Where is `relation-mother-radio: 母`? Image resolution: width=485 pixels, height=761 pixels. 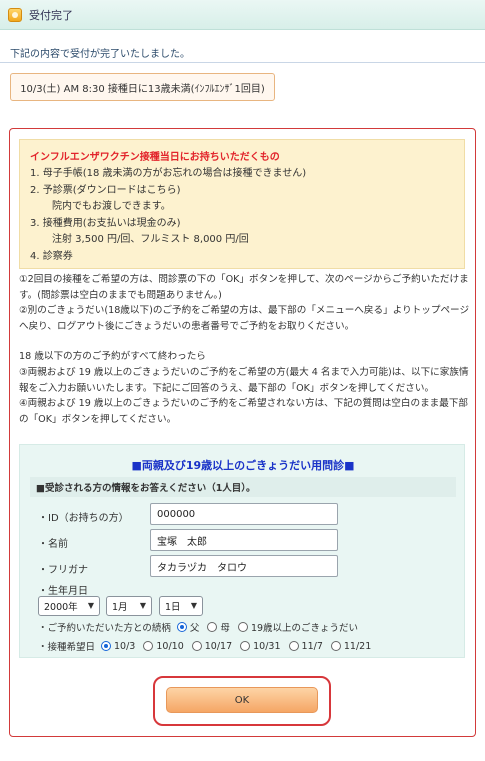 relation-mother-radio: 母 is located at coordinates (218, 627).